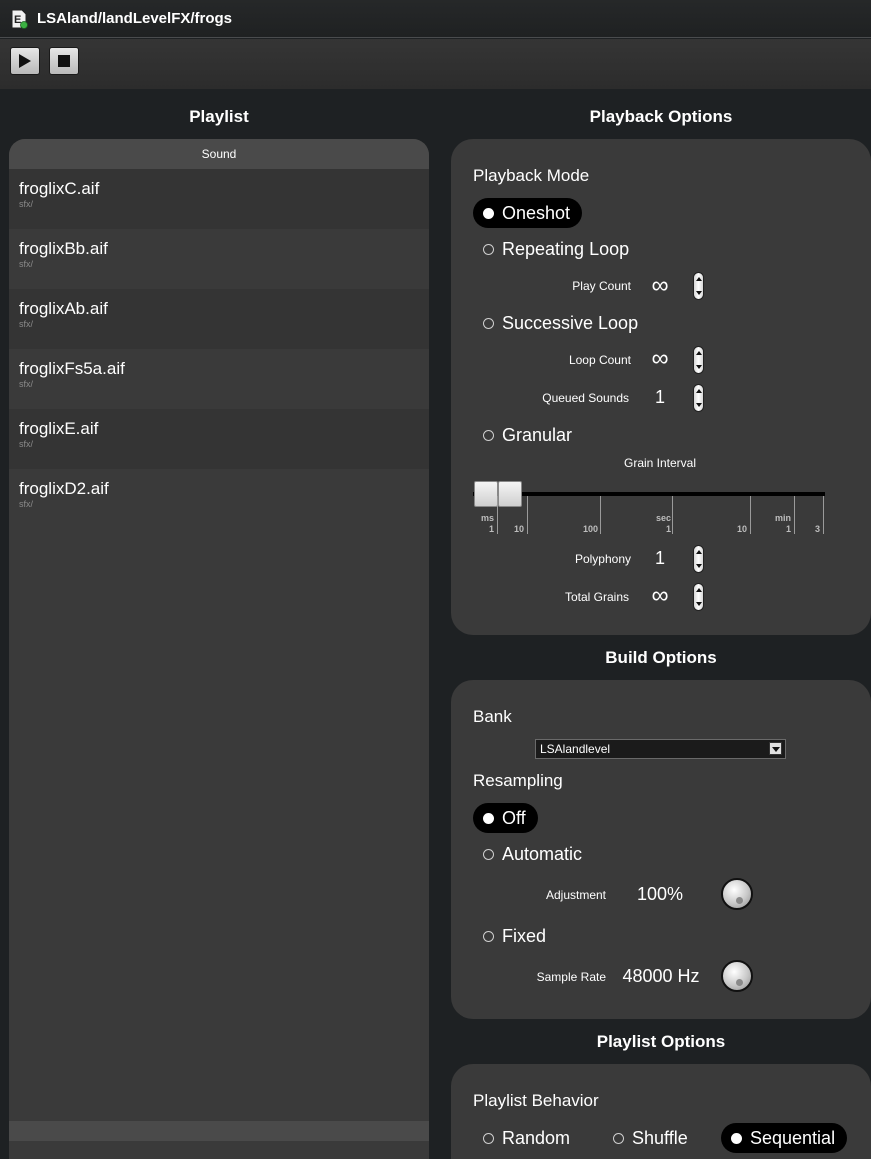 This screenshot has width=871, height=1159. What do you see at coordinates (660, 285) in the screenshot?
I see `play-count-value: ∞` at bounding box center [660, 285].